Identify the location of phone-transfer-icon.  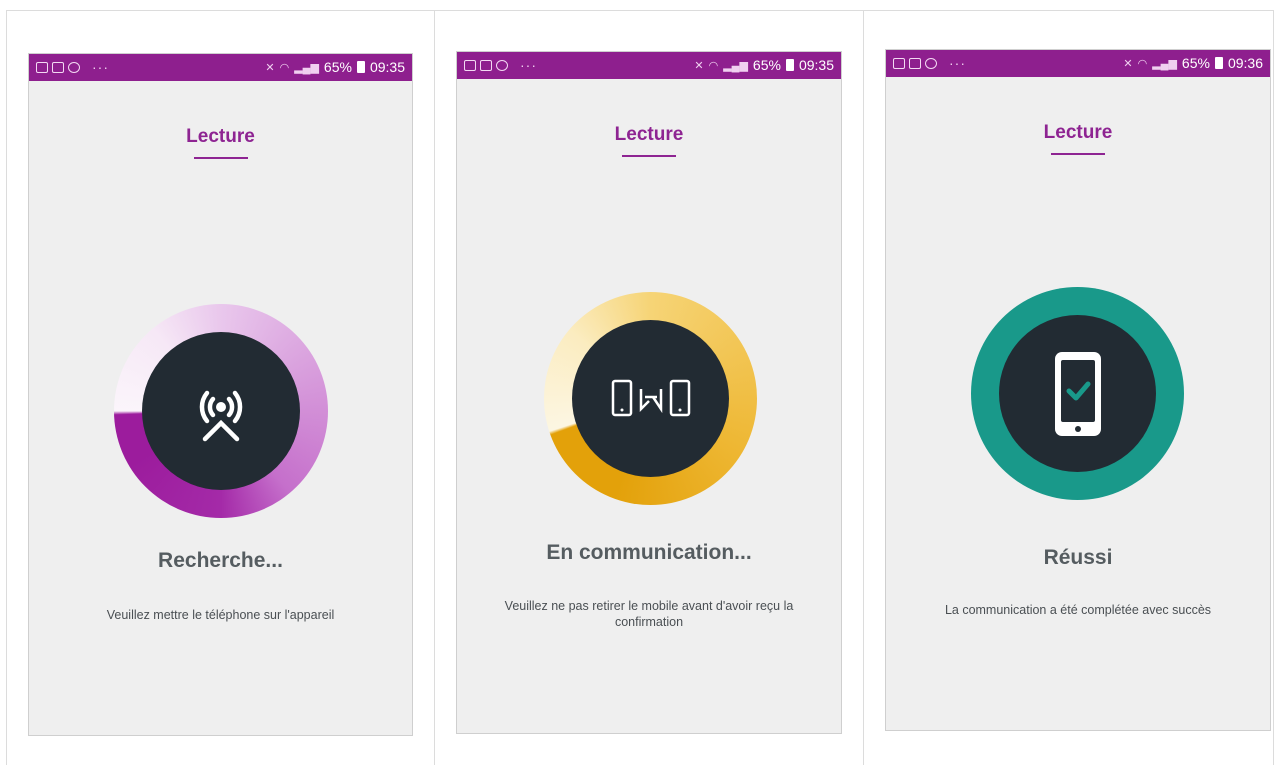
(650, 397).